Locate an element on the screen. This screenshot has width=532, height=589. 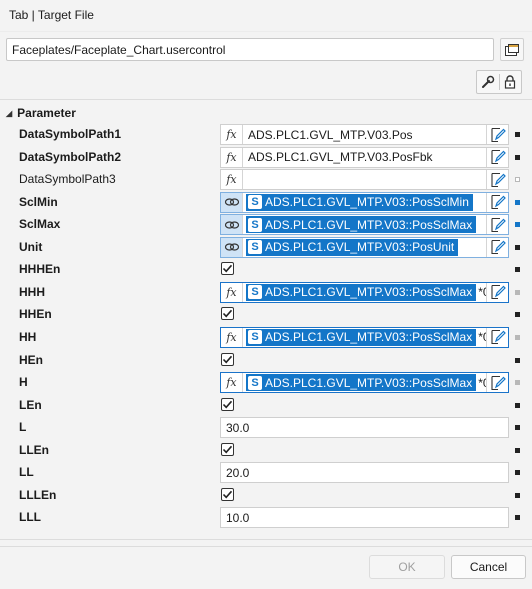
property-value-input: 10.0 is located at coordinates (364, 518).